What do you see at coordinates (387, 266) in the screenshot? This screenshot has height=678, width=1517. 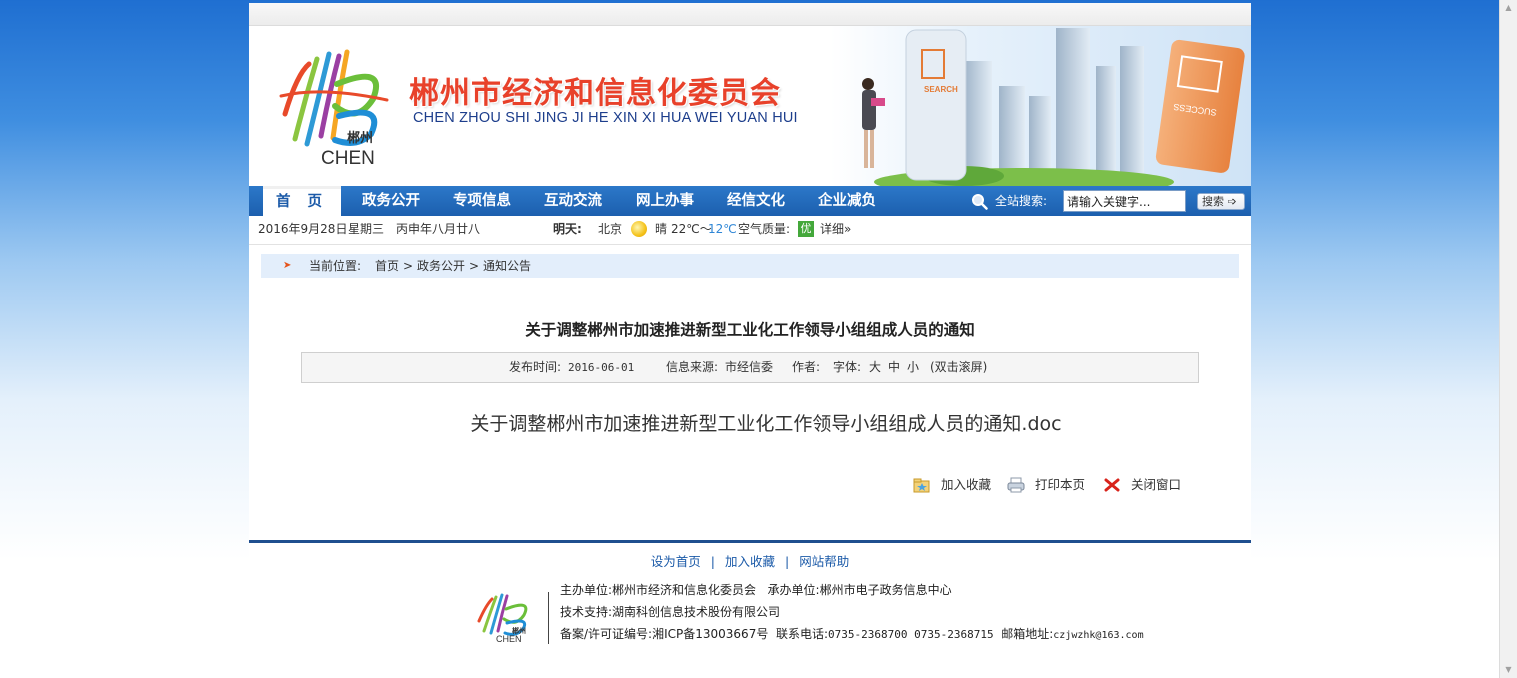 I see `breadcrumb-home: 首页` at bounding box center [387, 266].